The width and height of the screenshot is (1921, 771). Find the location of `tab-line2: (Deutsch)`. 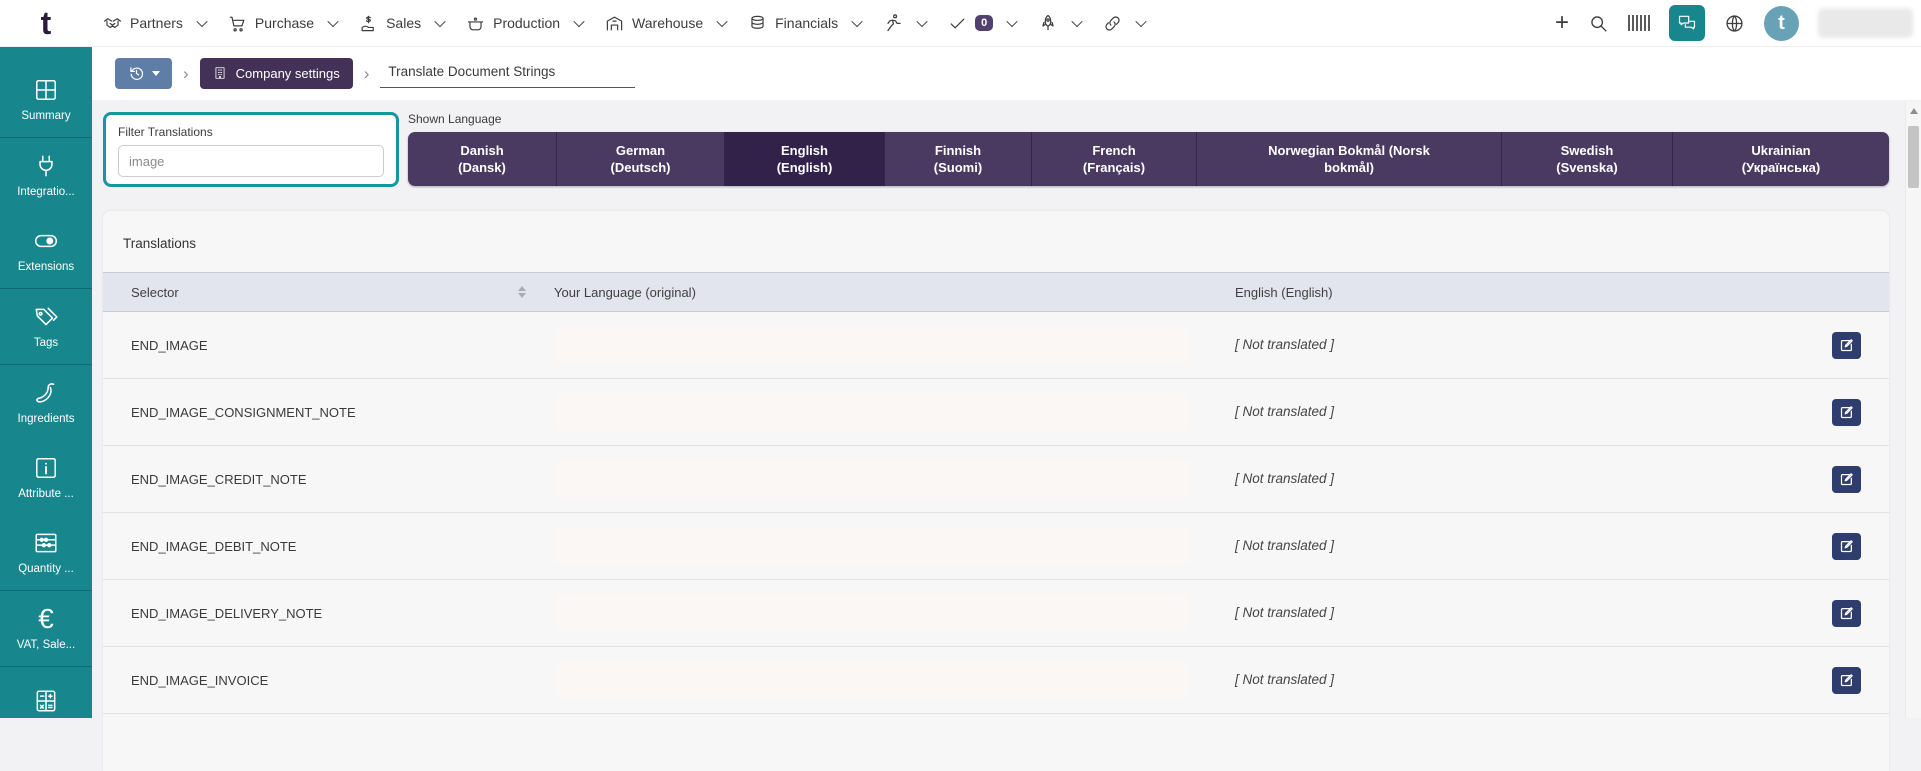

tab-line2: (Deutsch) is located at coordinates (640, 167).